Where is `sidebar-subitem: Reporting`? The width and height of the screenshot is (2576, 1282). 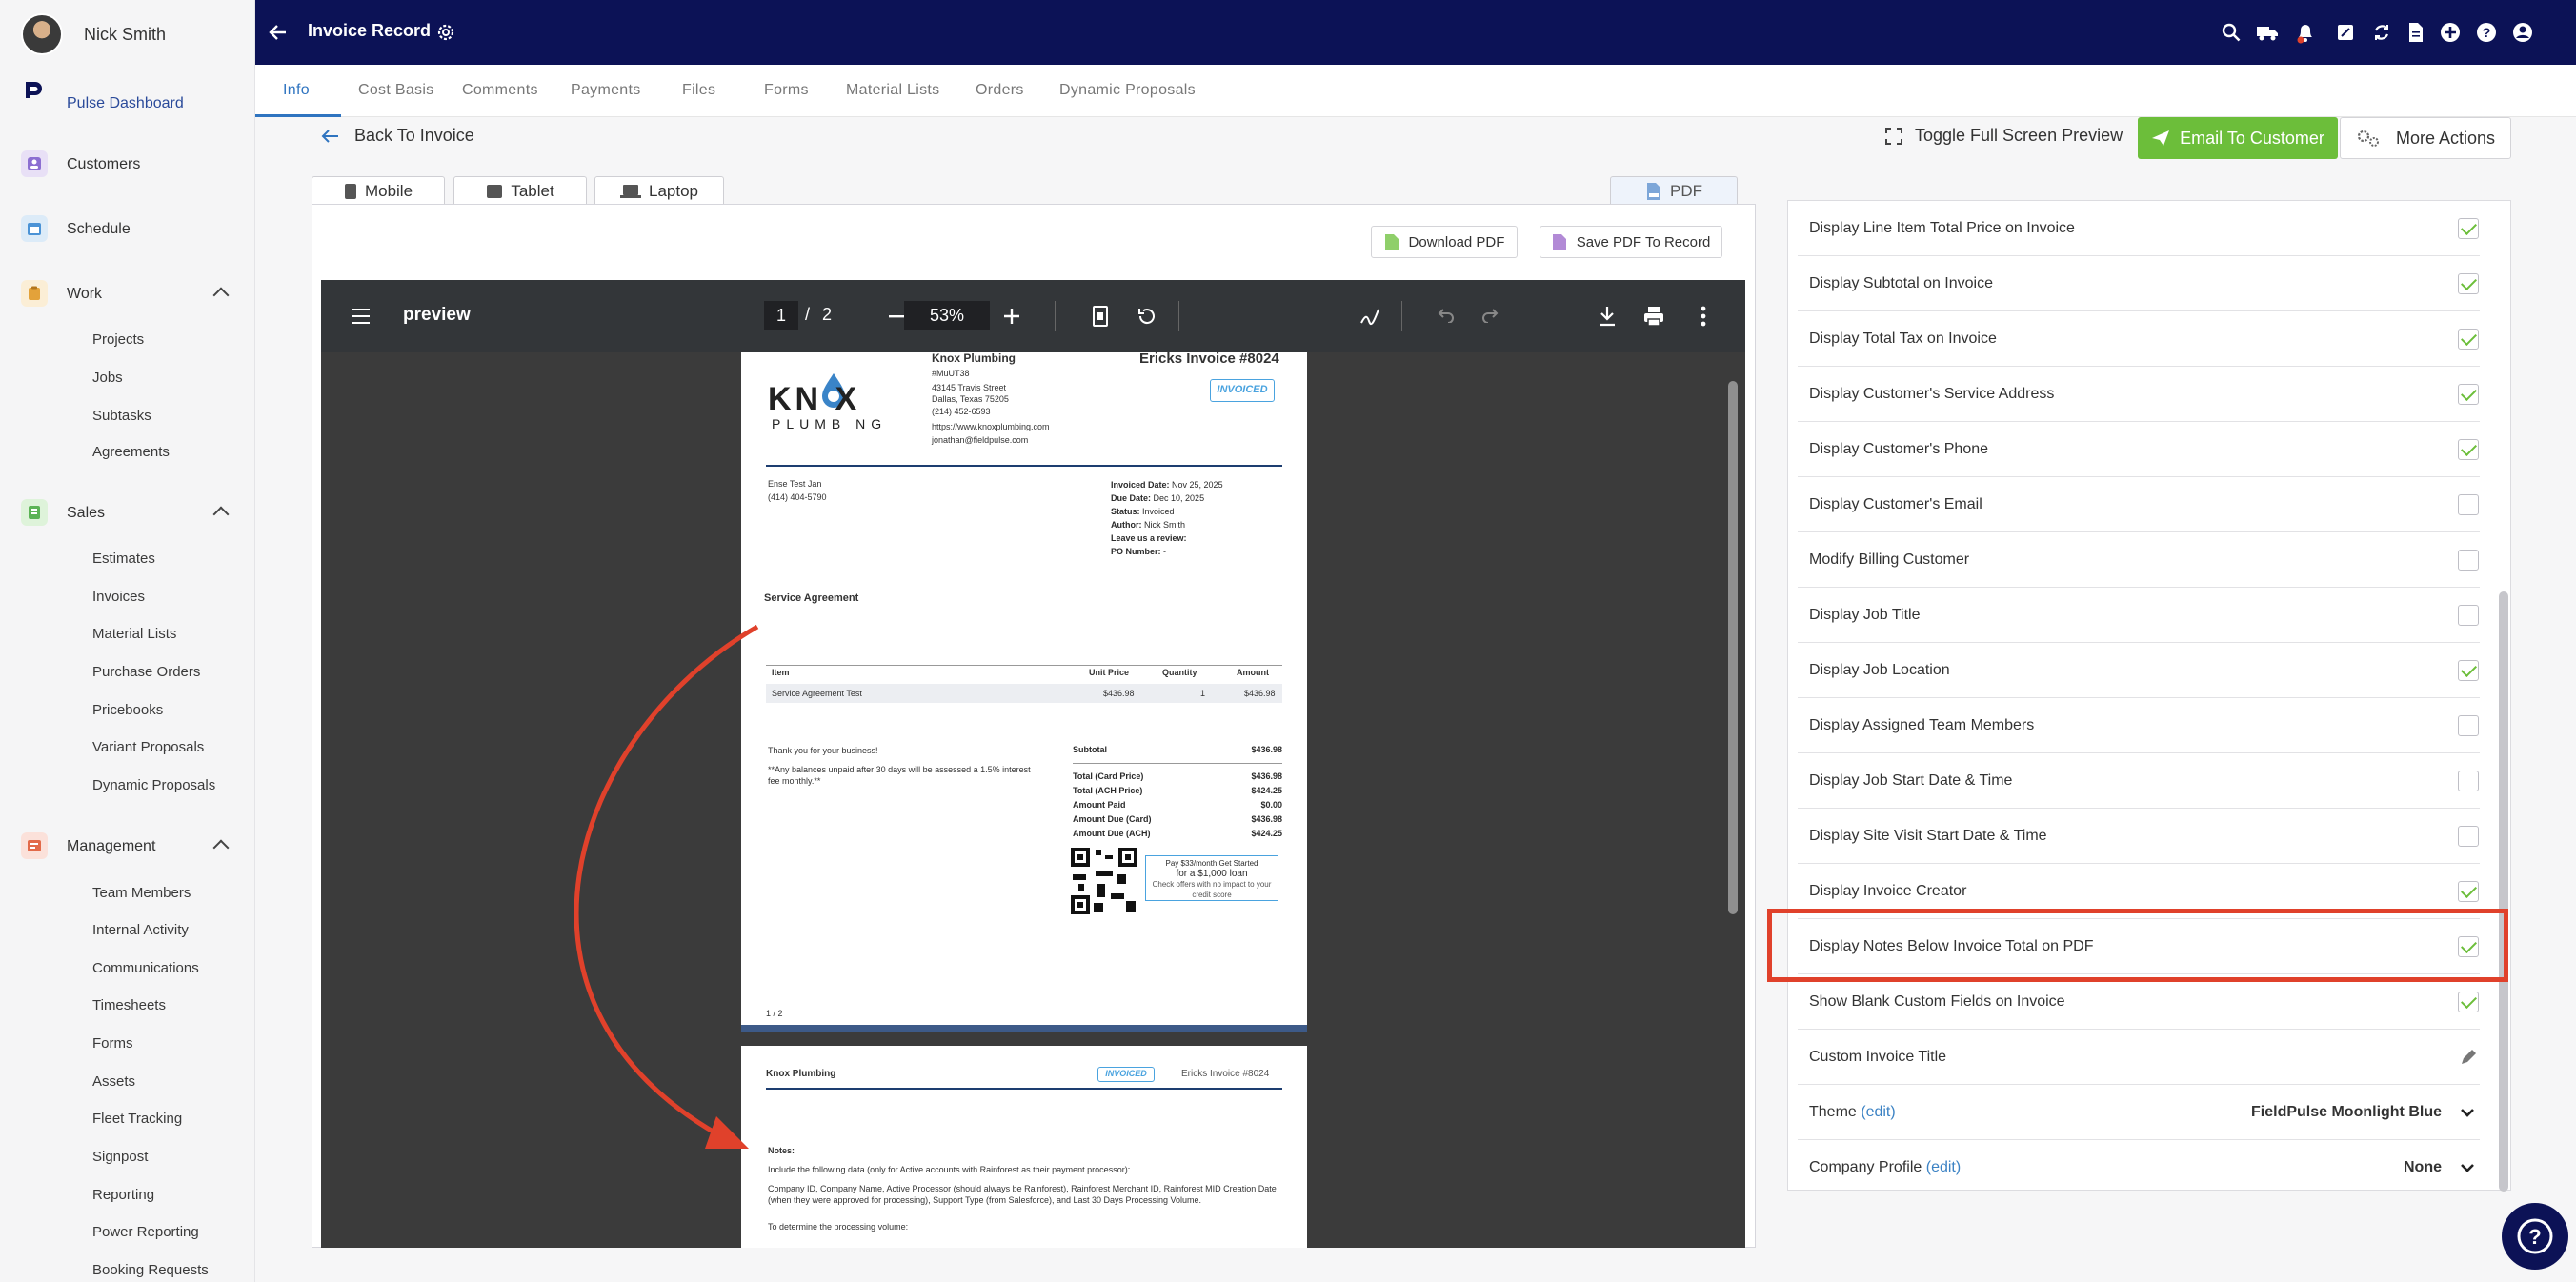
sidebar-subitem: Reporting is located at coordinates (123, 1195).